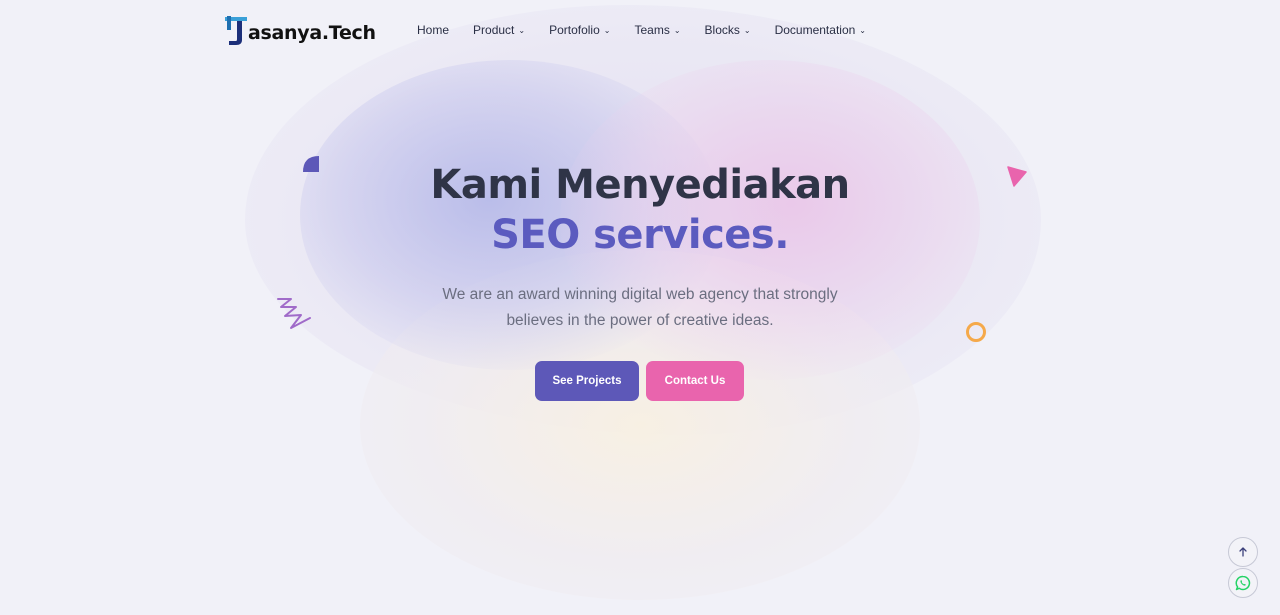 The width and height of the screenshot is (1280, 615). I want to click on see-projects-button: See Projects, so click(587, 381).